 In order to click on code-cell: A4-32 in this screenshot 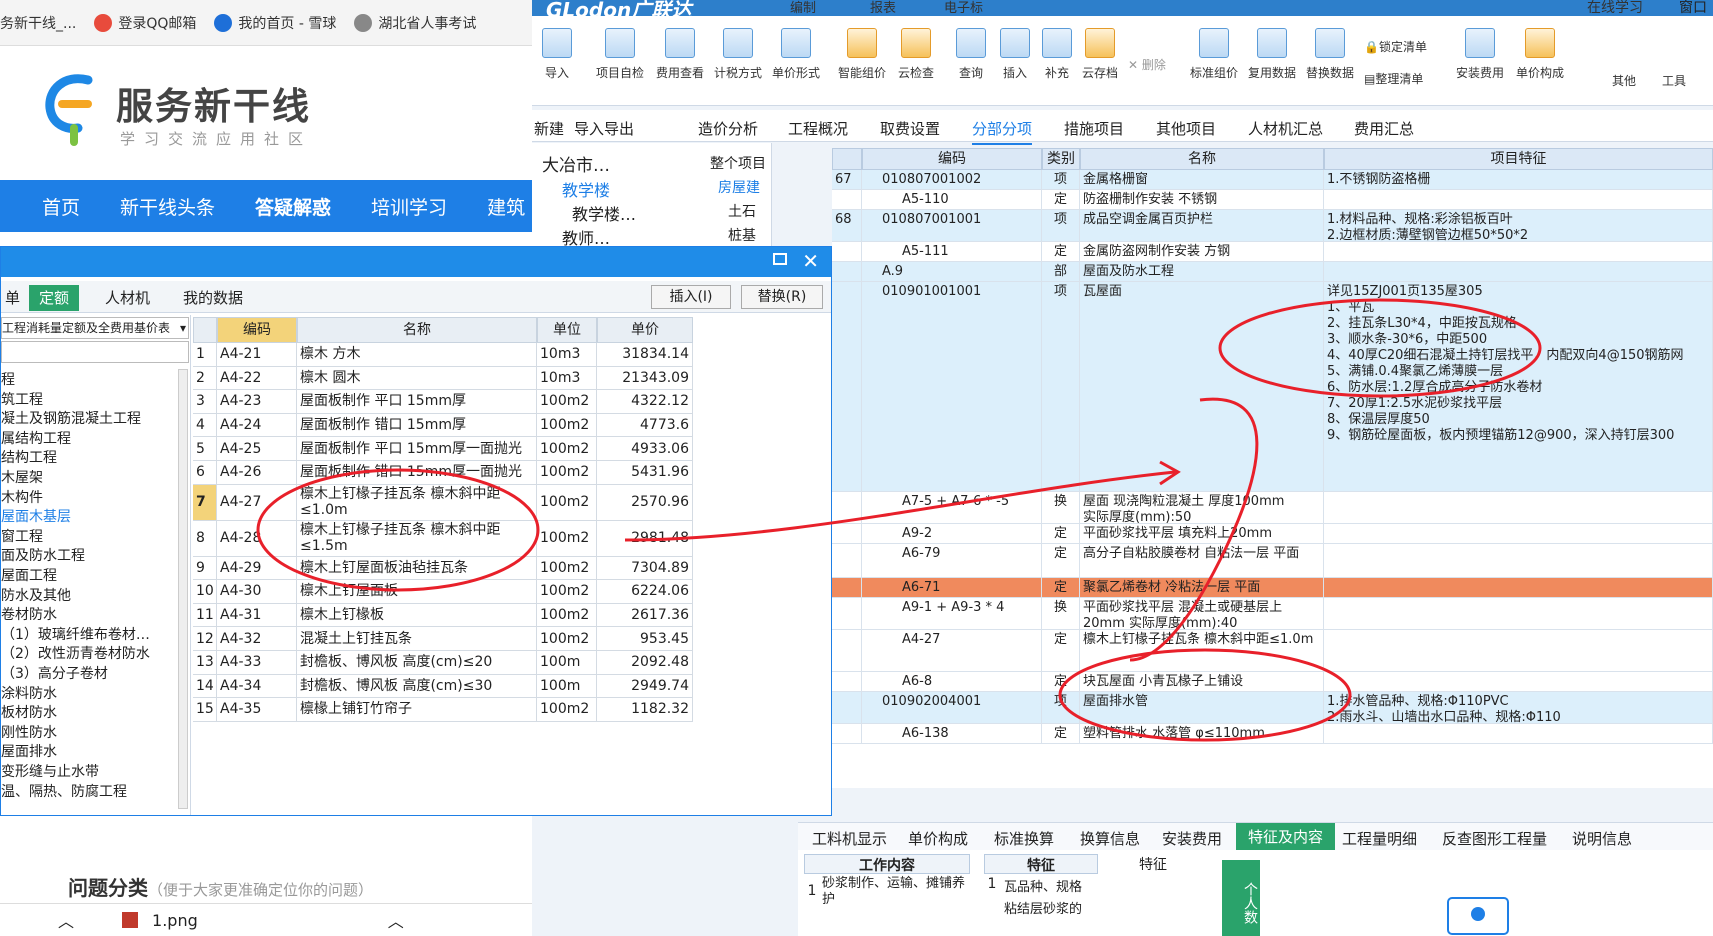, I will do `click(257, 638)`.